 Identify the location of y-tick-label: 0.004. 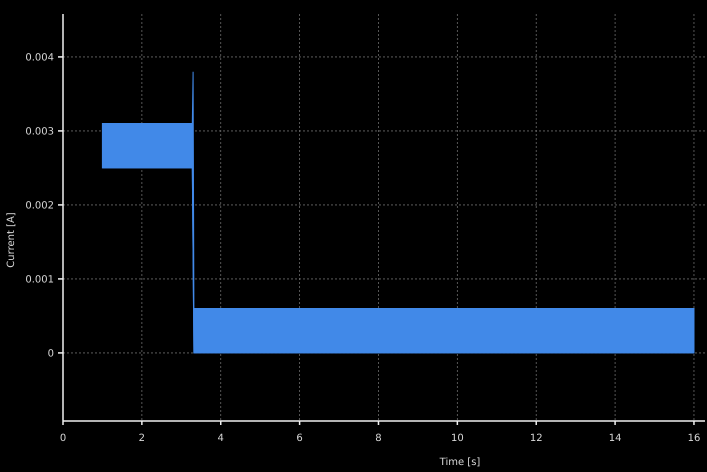
(39, 58).